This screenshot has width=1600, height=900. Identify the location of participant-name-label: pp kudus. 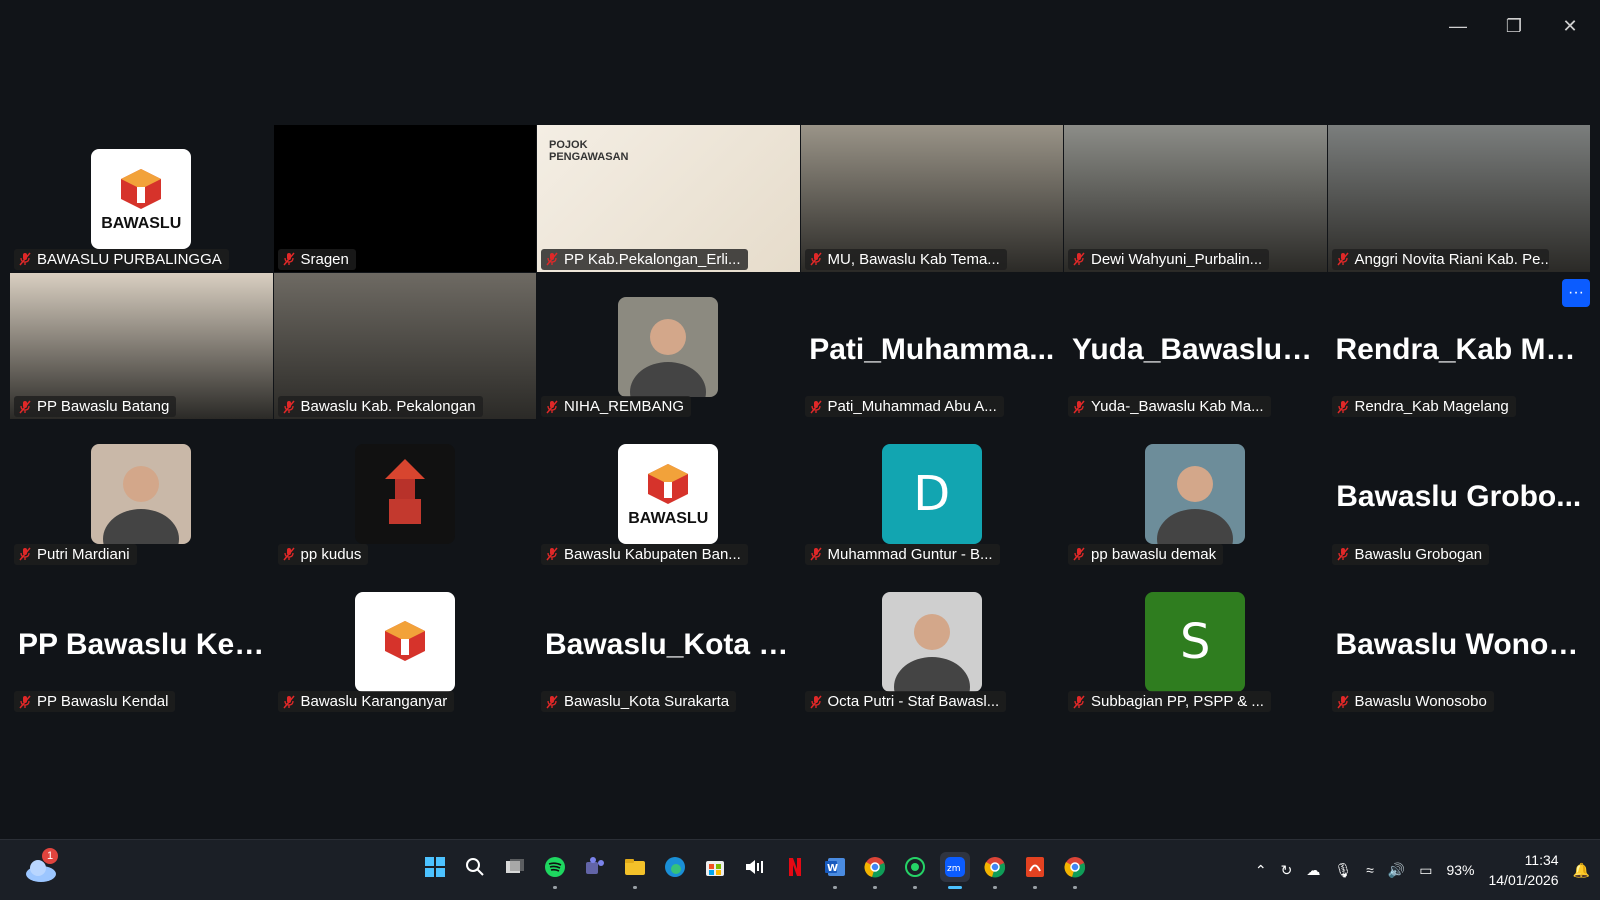
(323, 554).